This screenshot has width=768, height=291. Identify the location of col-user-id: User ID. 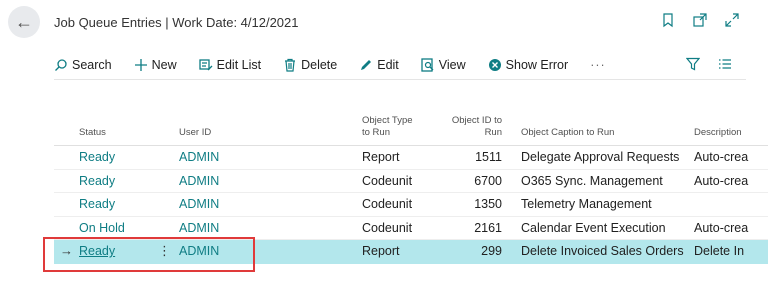
(195, 133).